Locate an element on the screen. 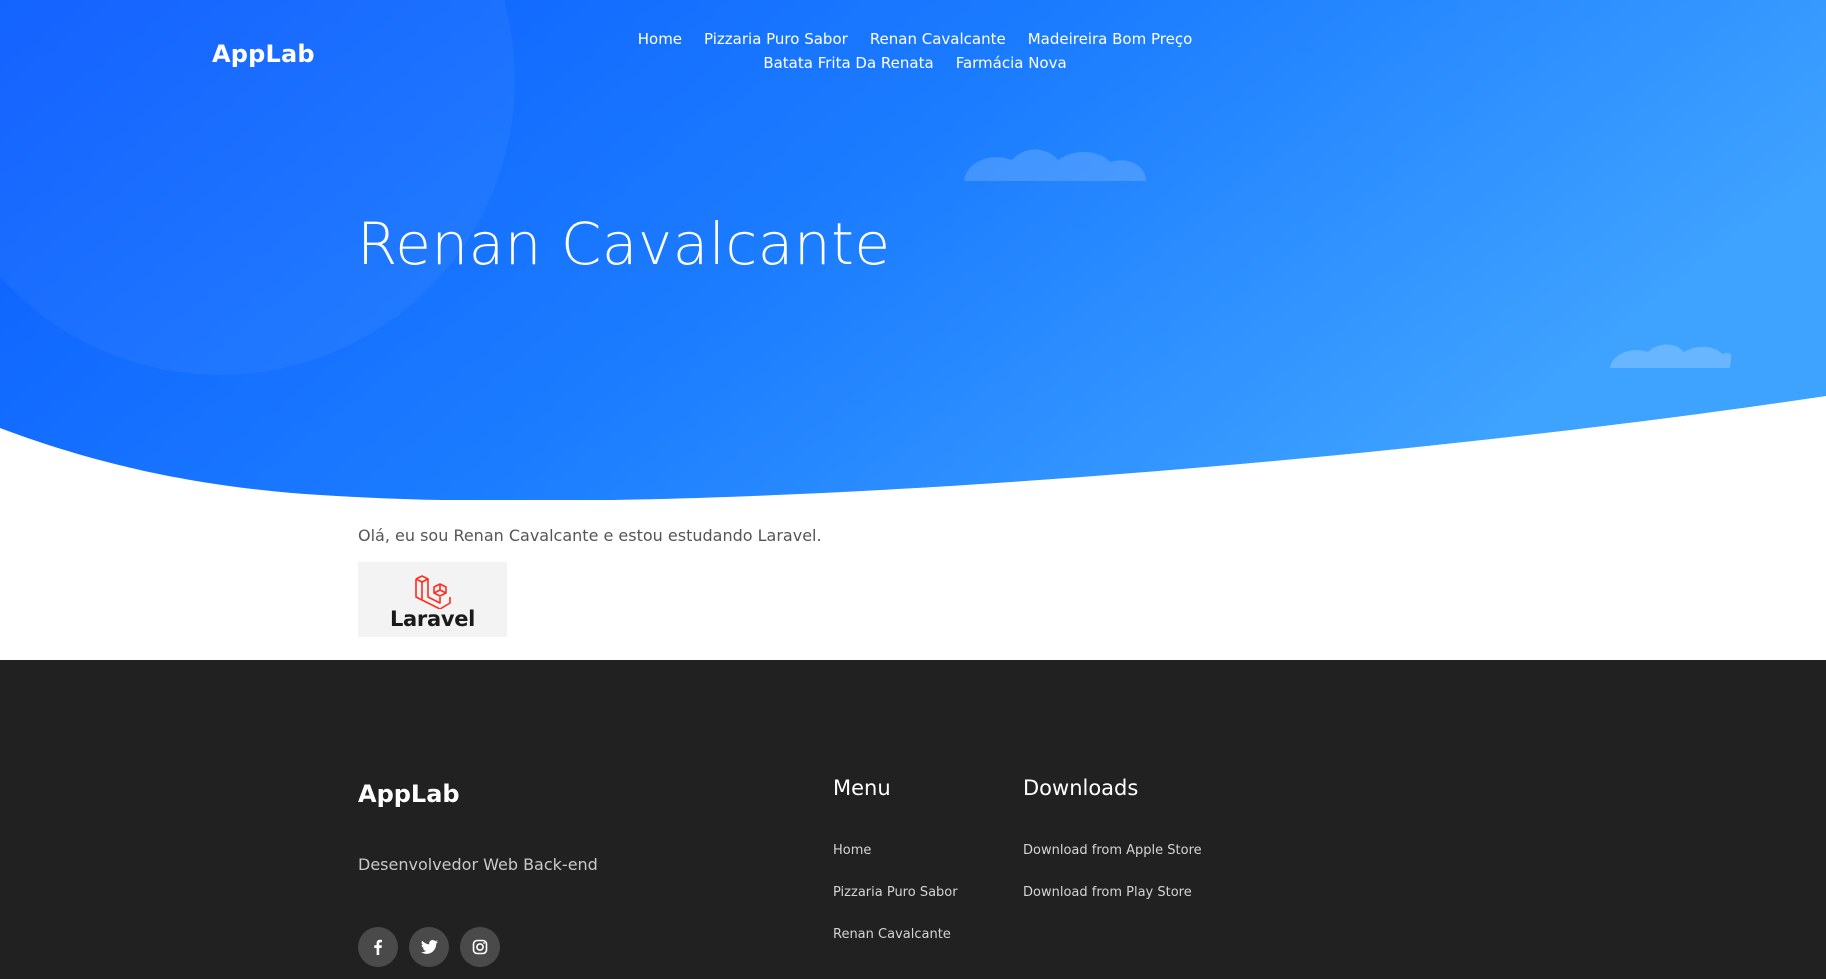  nav-link-farmacia-nova: Farmácia Nova is located at coordinates (1011, 63).